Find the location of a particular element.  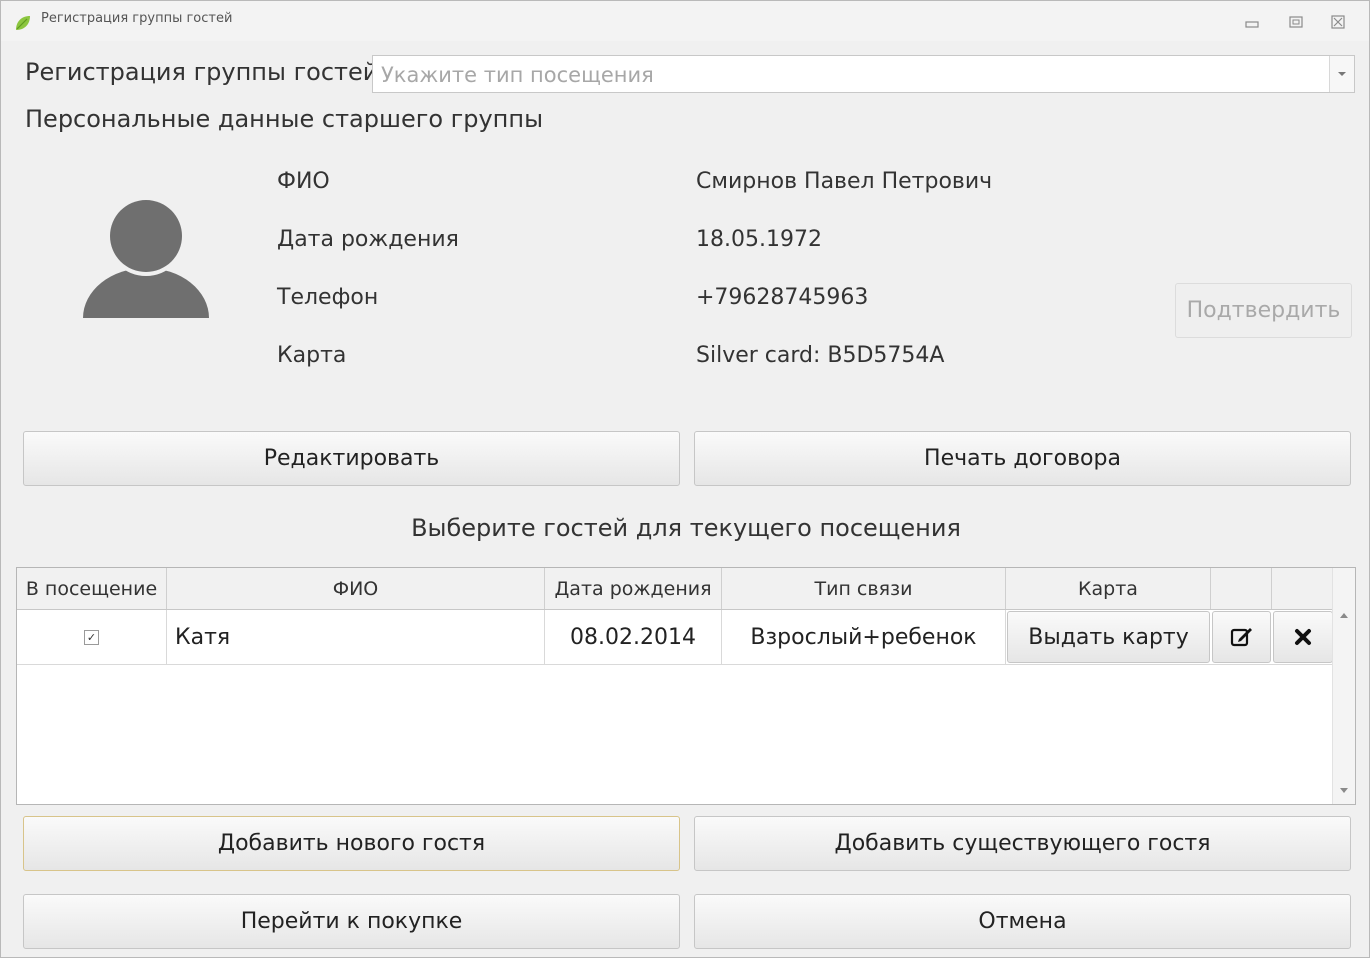

delete-cell is located at coordinates (1303, 637).